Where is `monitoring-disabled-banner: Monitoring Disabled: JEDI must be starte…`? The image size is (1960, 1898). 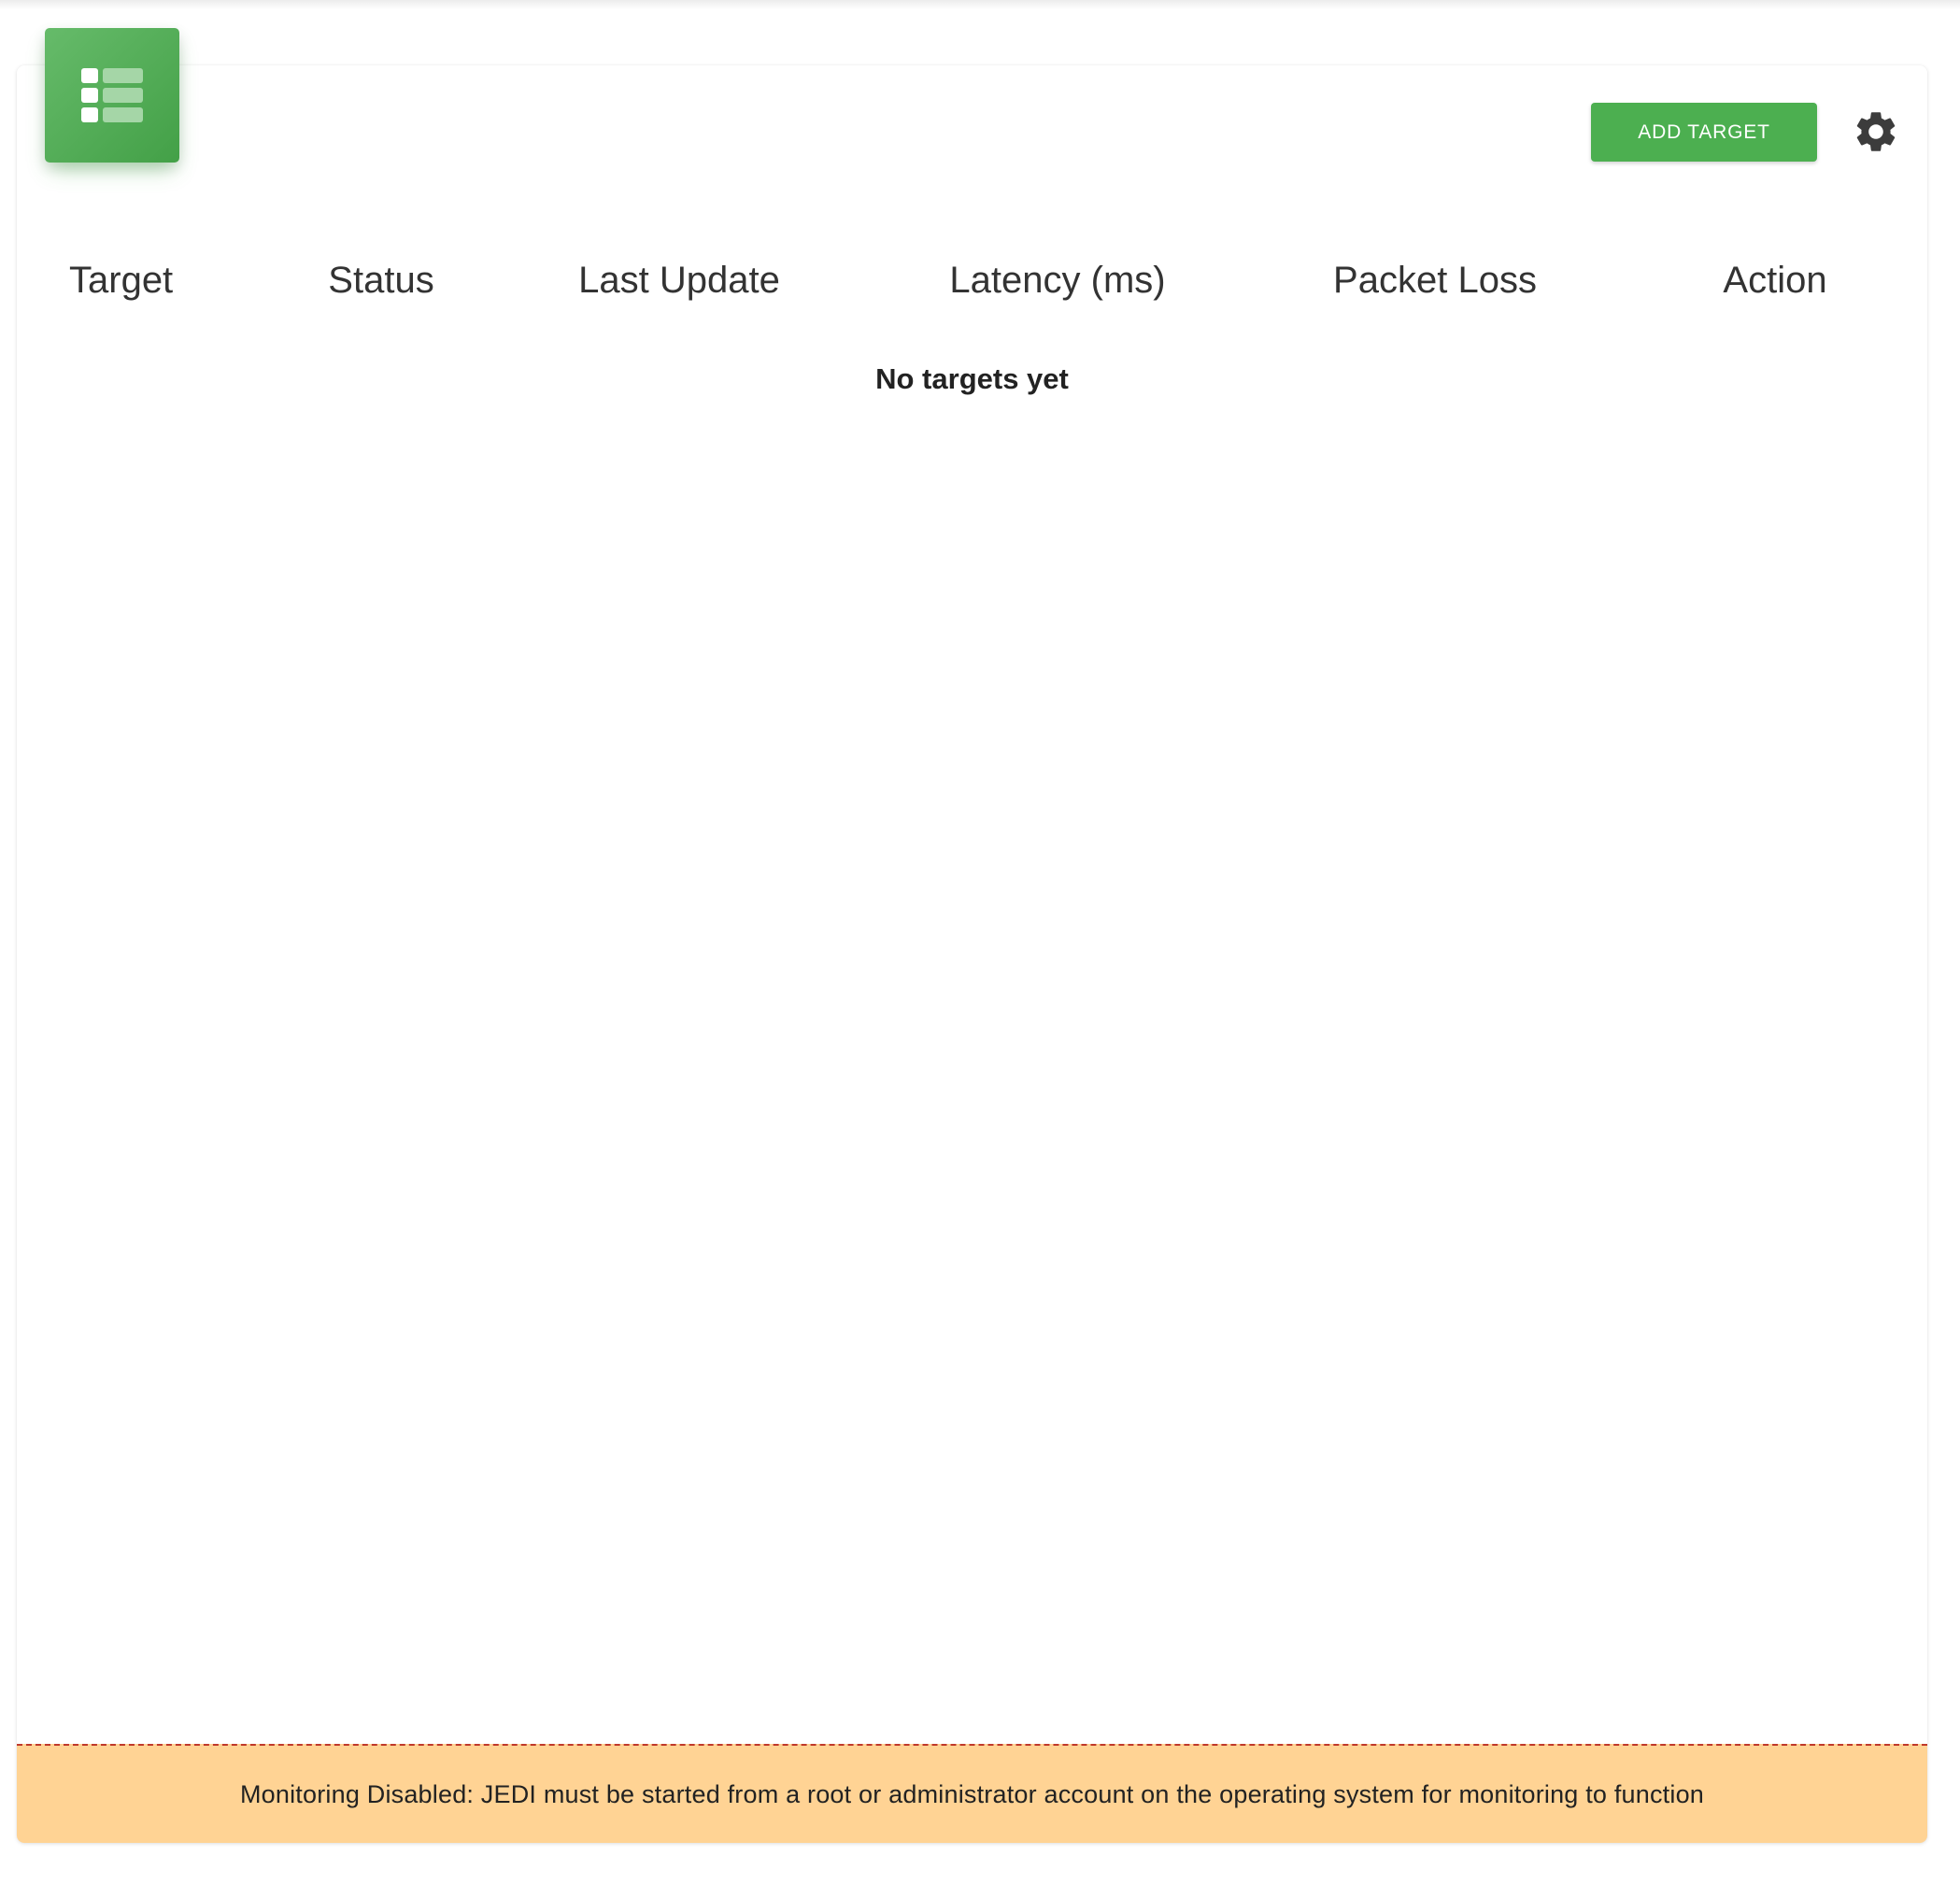 monitoring-disabled-banner: Monitoring Disabled: JEDI must be starte… is located at coordinates (972, 1793).